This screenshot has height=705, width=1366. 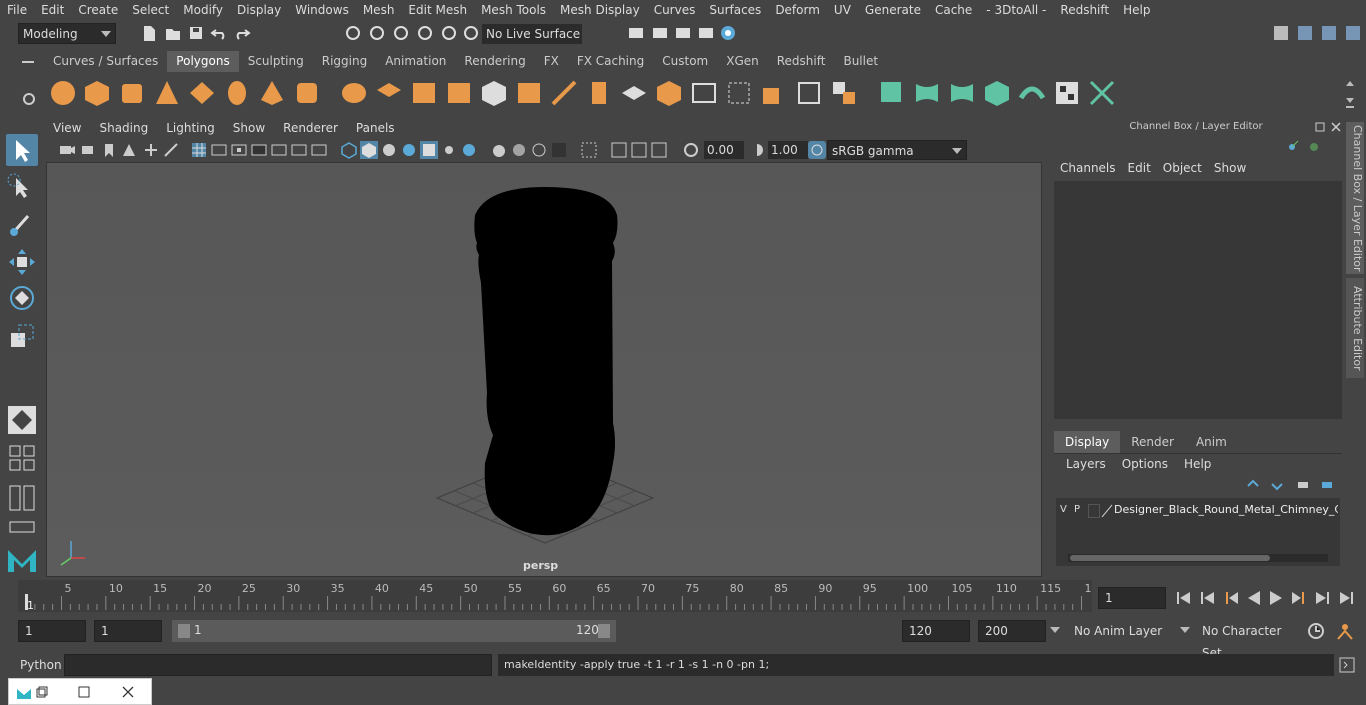 I want to click on select-object-icon, so click(x=377, y=33).